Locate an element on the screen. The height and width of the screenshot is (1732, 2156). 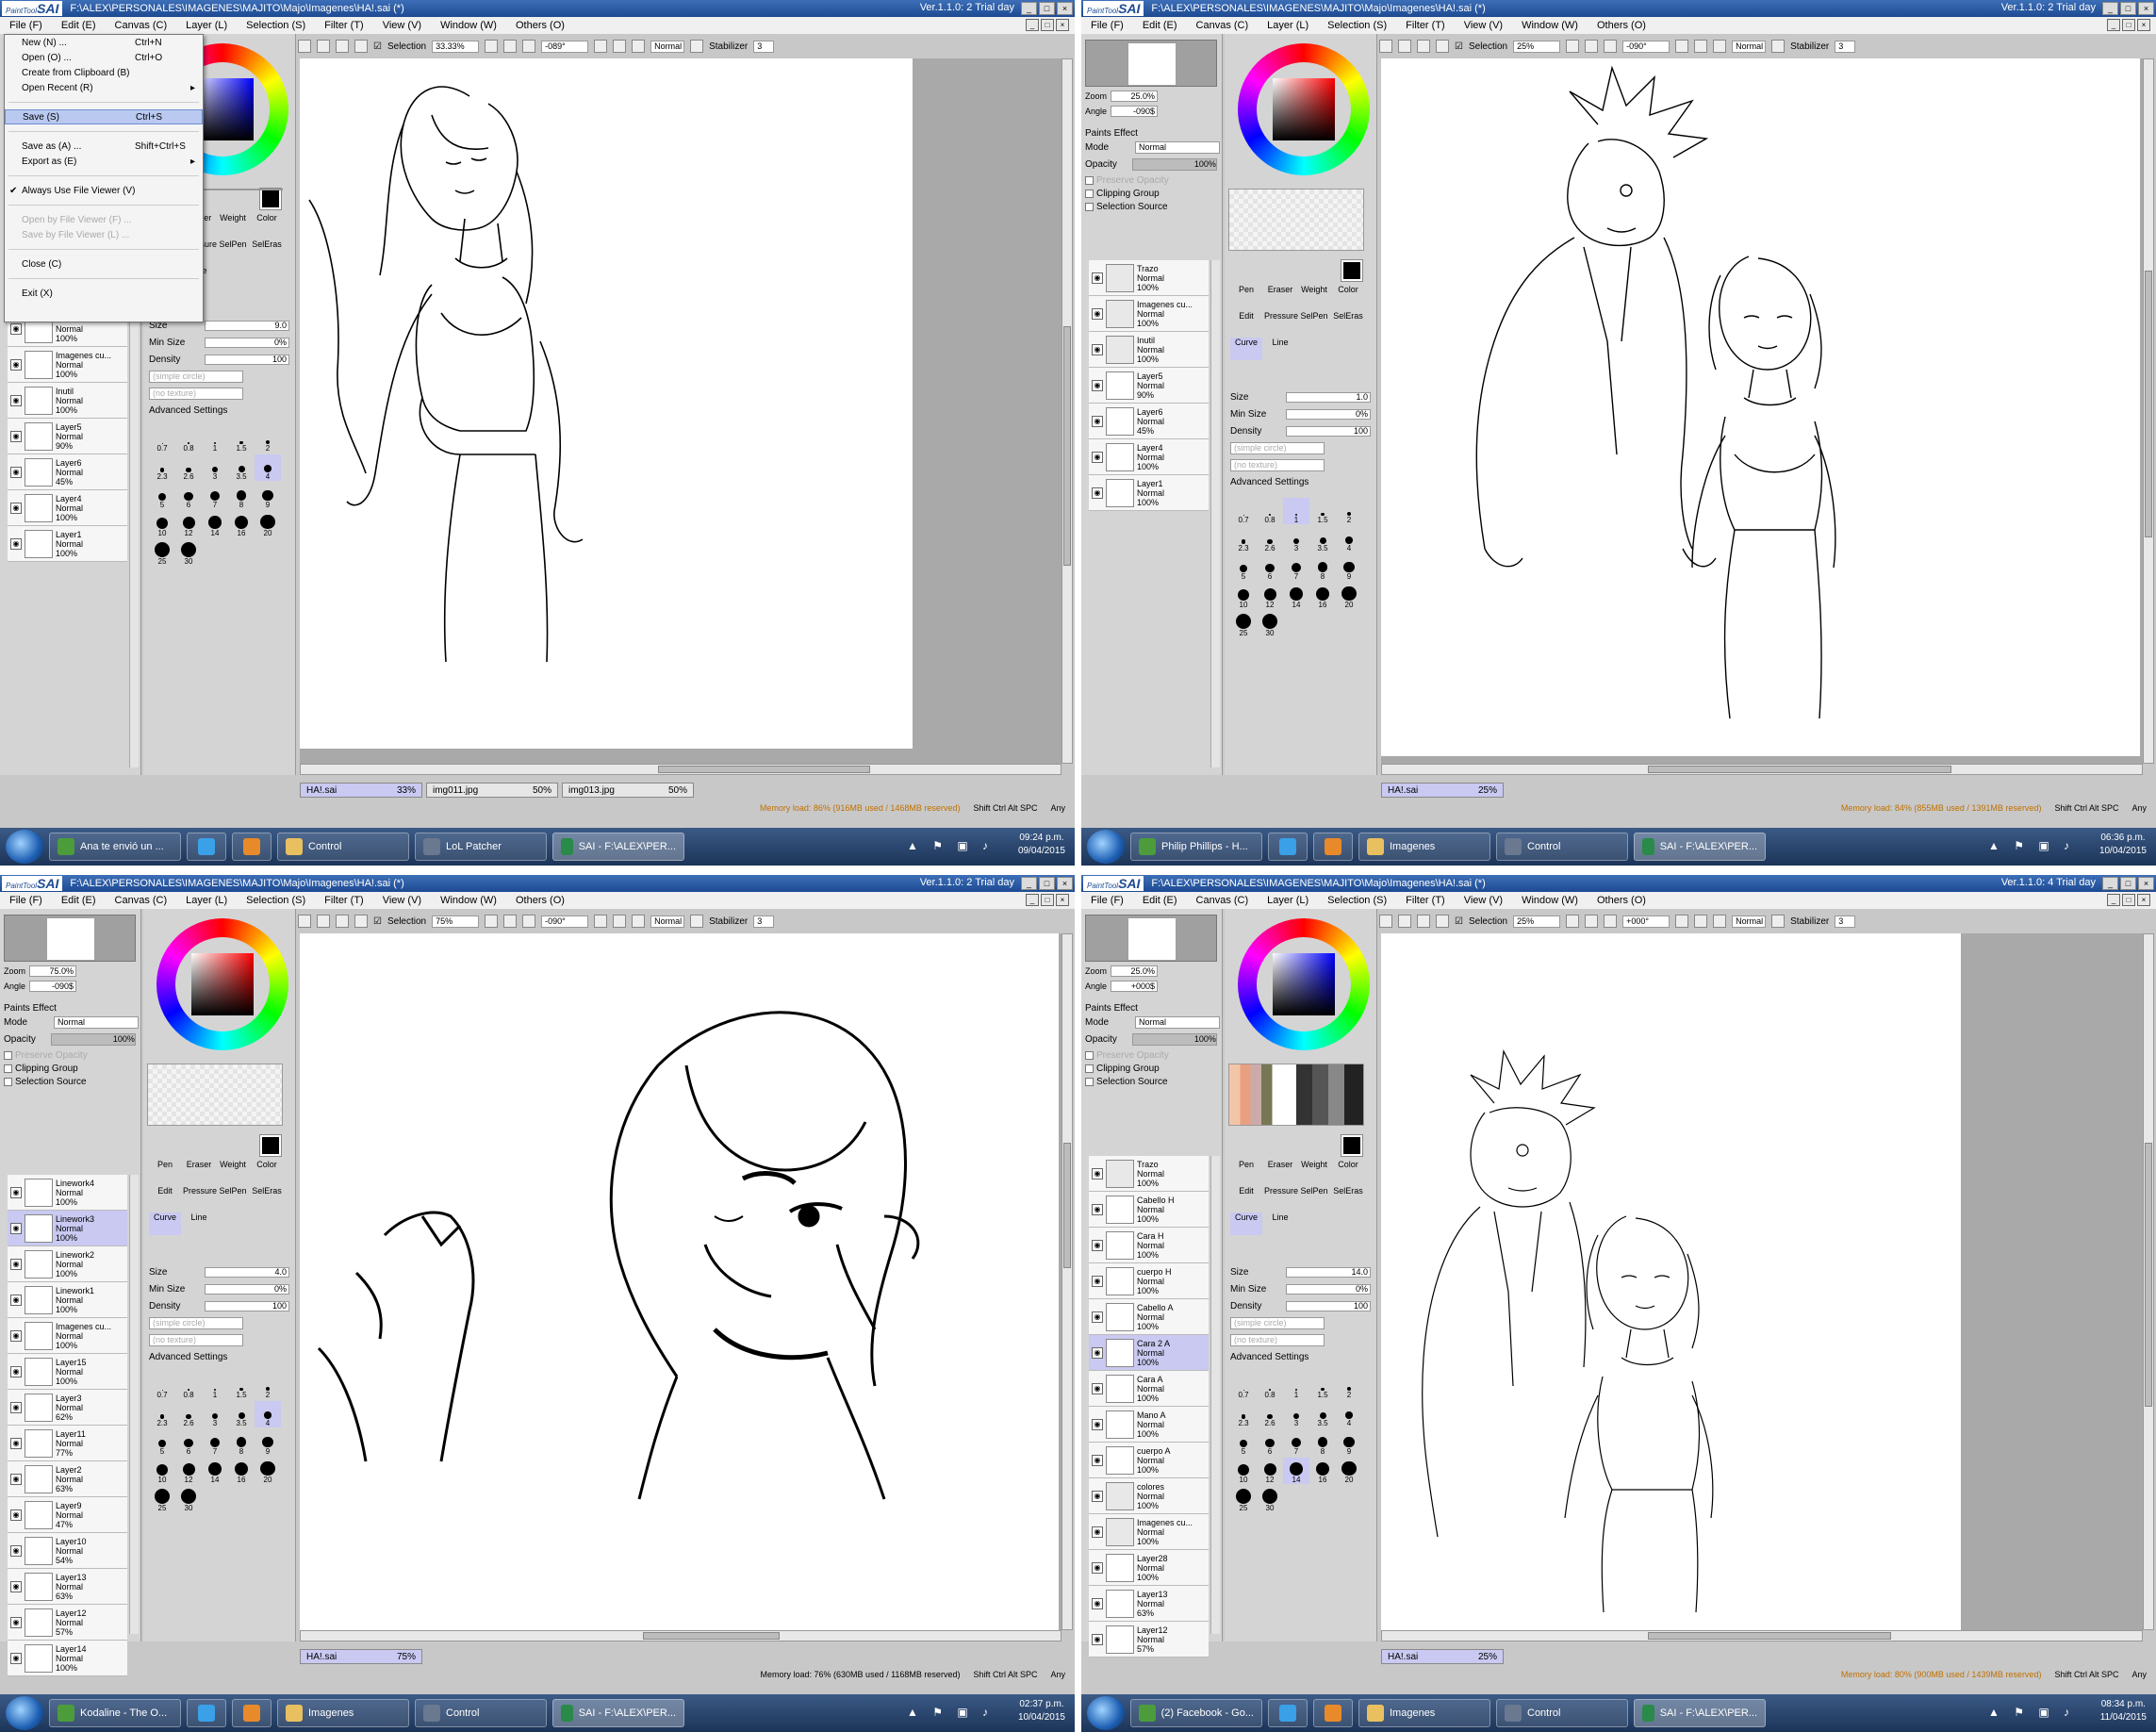
tool-line: Line is located at coordinates (1280, 1223).